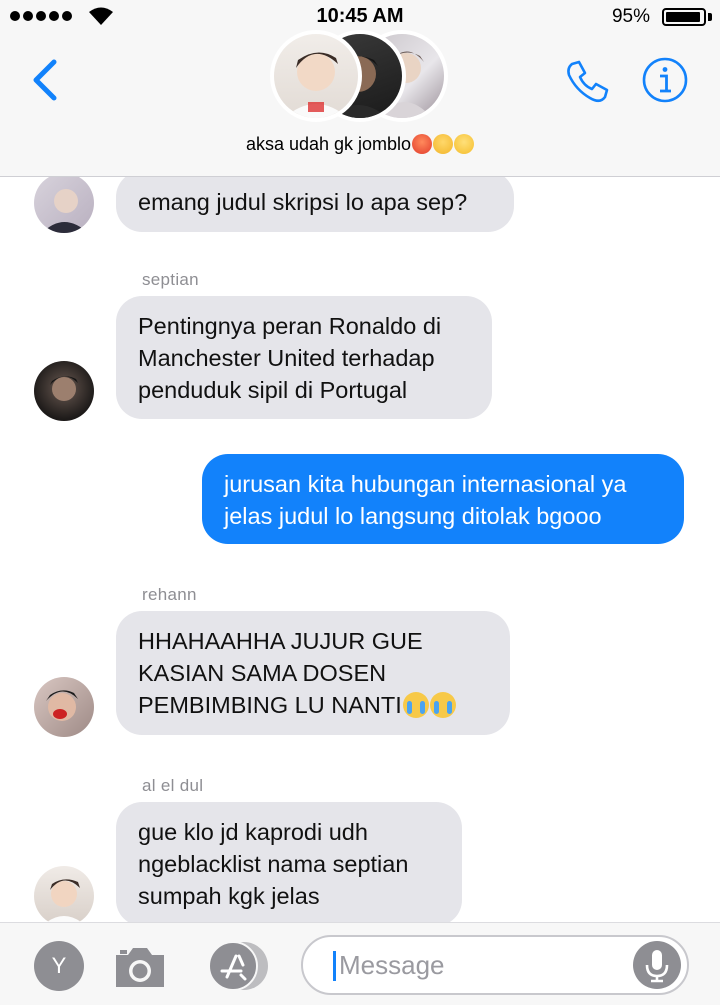 The image size is (720, 1005). I want to click on app-button-label: Y, so click(59, 965).